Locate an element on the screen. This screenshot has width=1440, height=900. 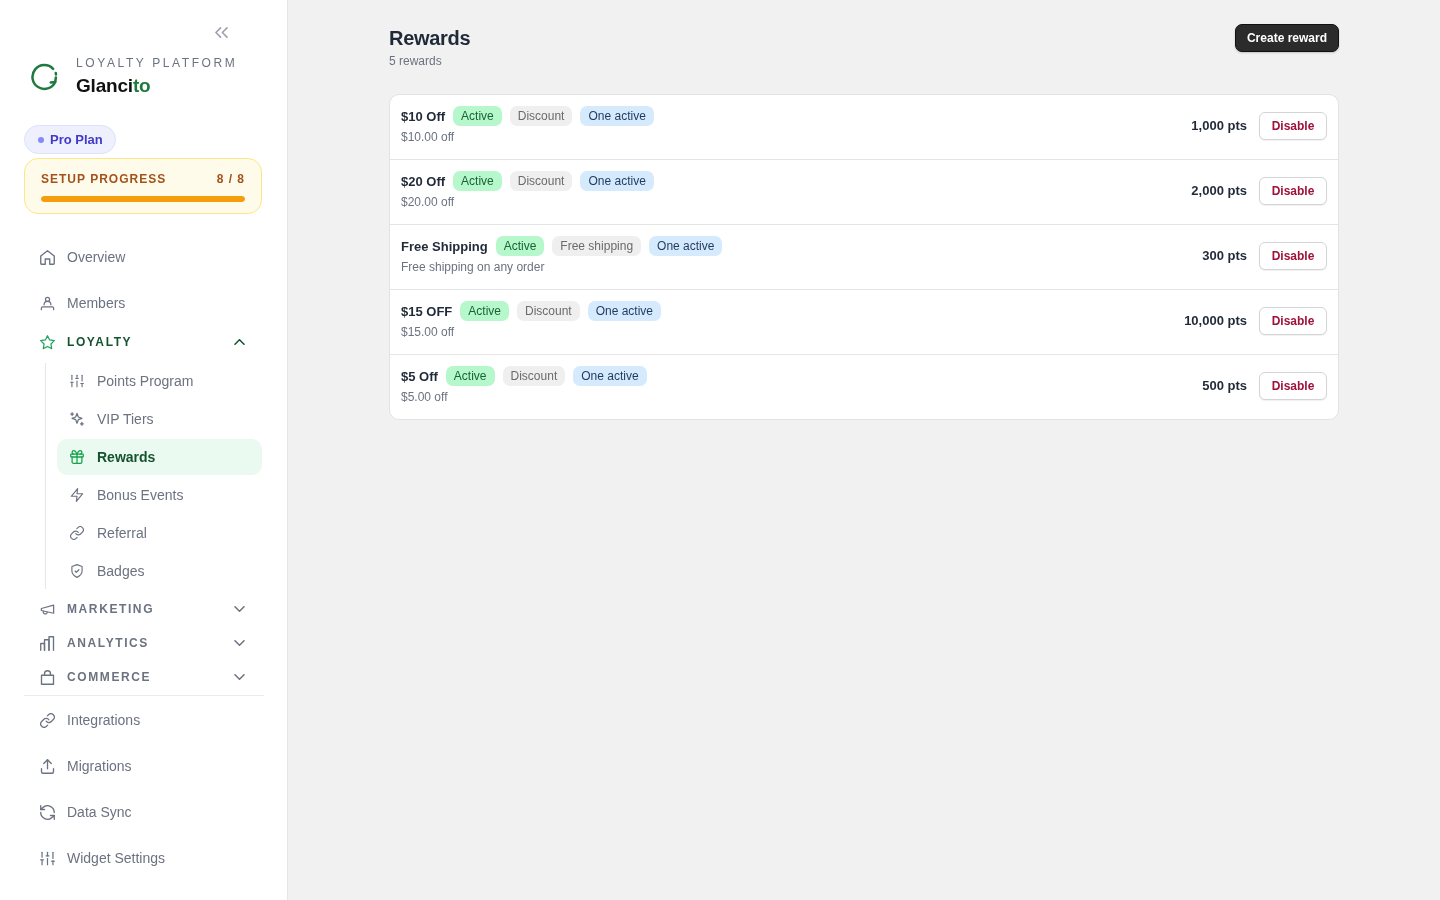
type-tag: Free shipping is located at coordinates (597, 246).